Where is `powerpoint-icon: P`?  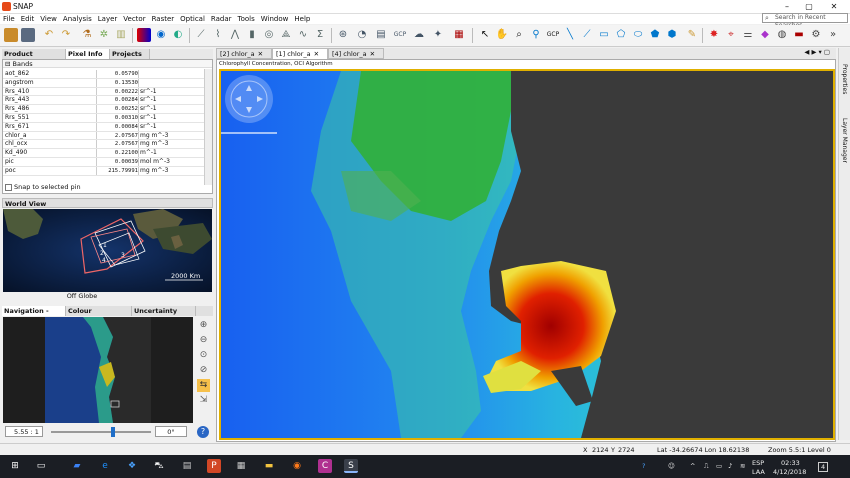 powerpoint-icon: P is located at coordinates (214, 466).